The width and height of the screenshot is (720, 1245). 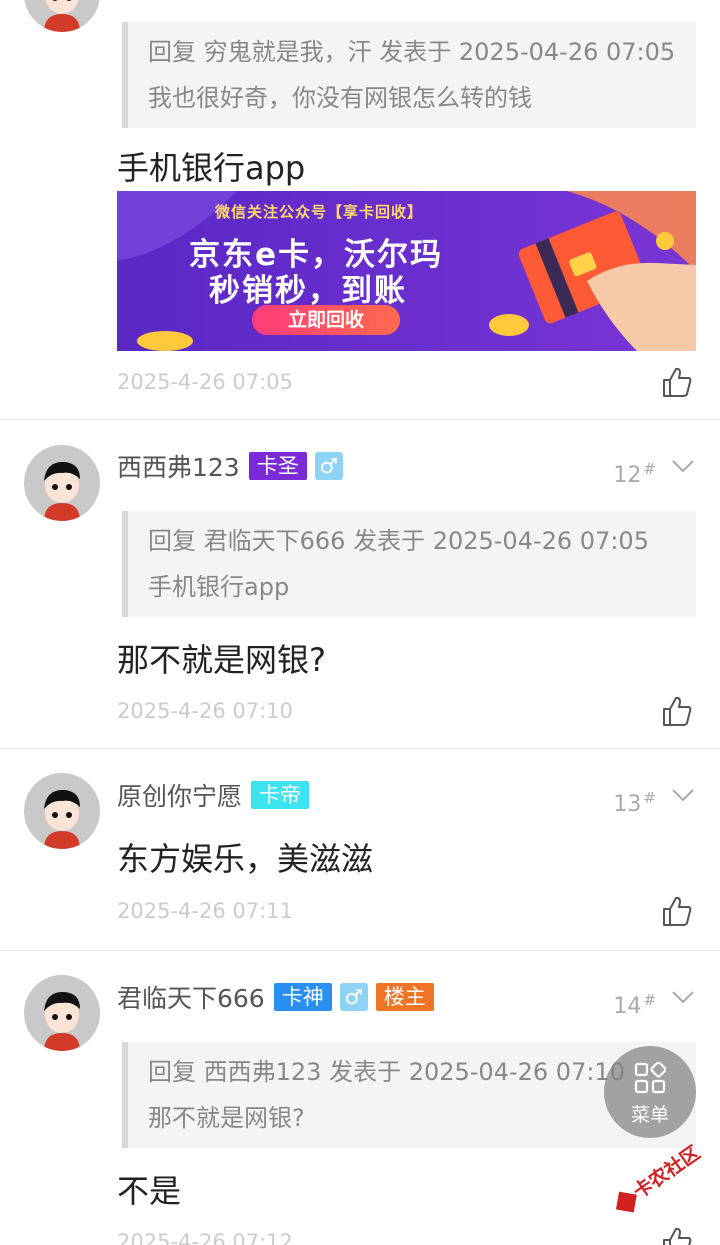 I want to click on floor-value: 14, so click(x=627, y=1006).